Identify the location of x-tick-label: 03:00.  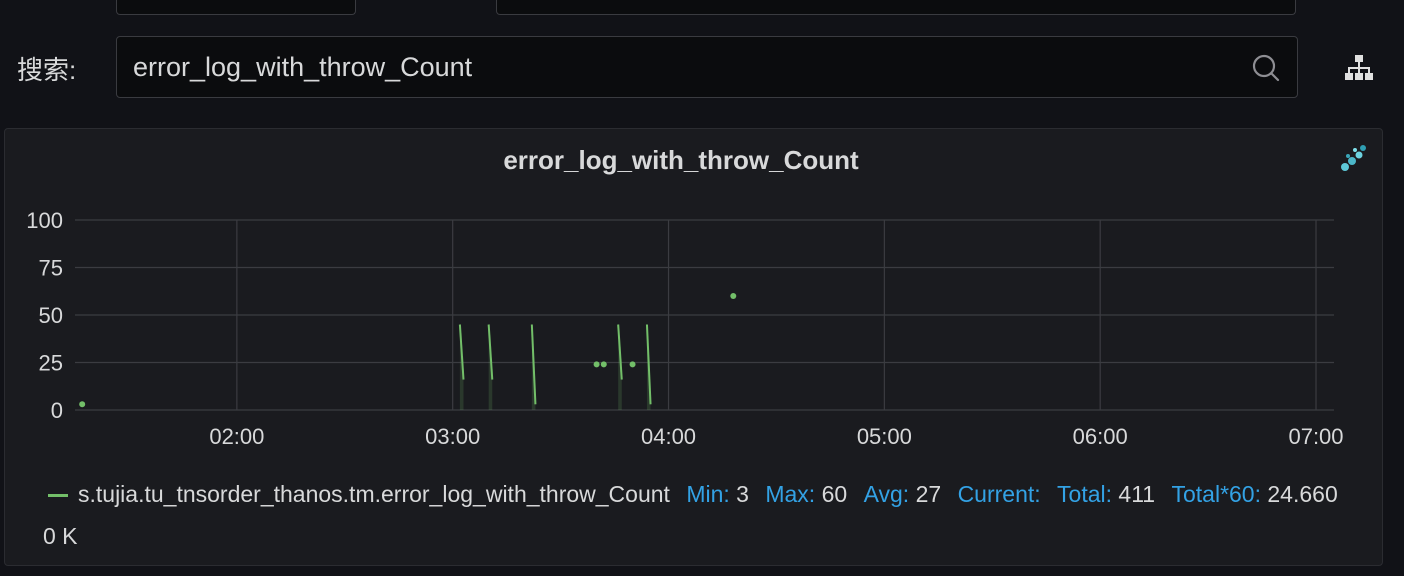
(452, 436).